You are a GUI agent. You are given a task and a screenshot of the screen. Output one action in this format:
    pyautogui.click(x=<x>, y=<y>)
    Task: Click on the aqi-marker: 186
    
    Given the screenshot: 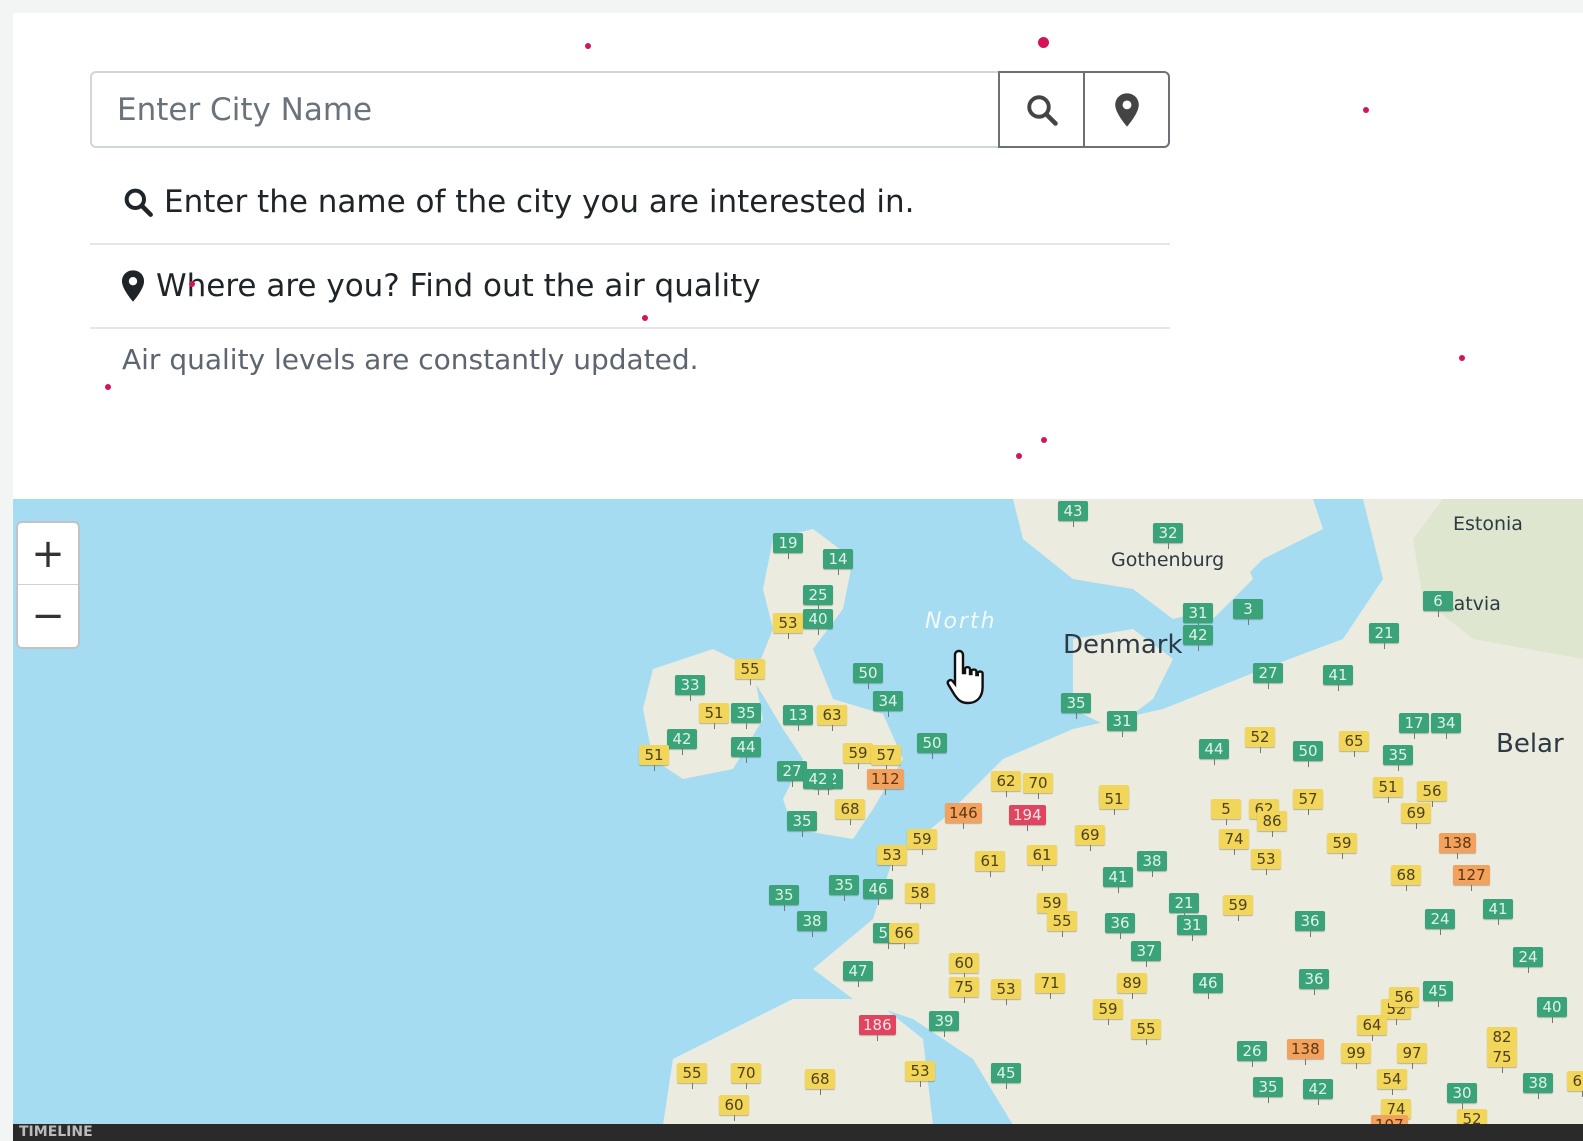 What is the action you would take?
    pyautogui.click(x=877, y=1028)
    